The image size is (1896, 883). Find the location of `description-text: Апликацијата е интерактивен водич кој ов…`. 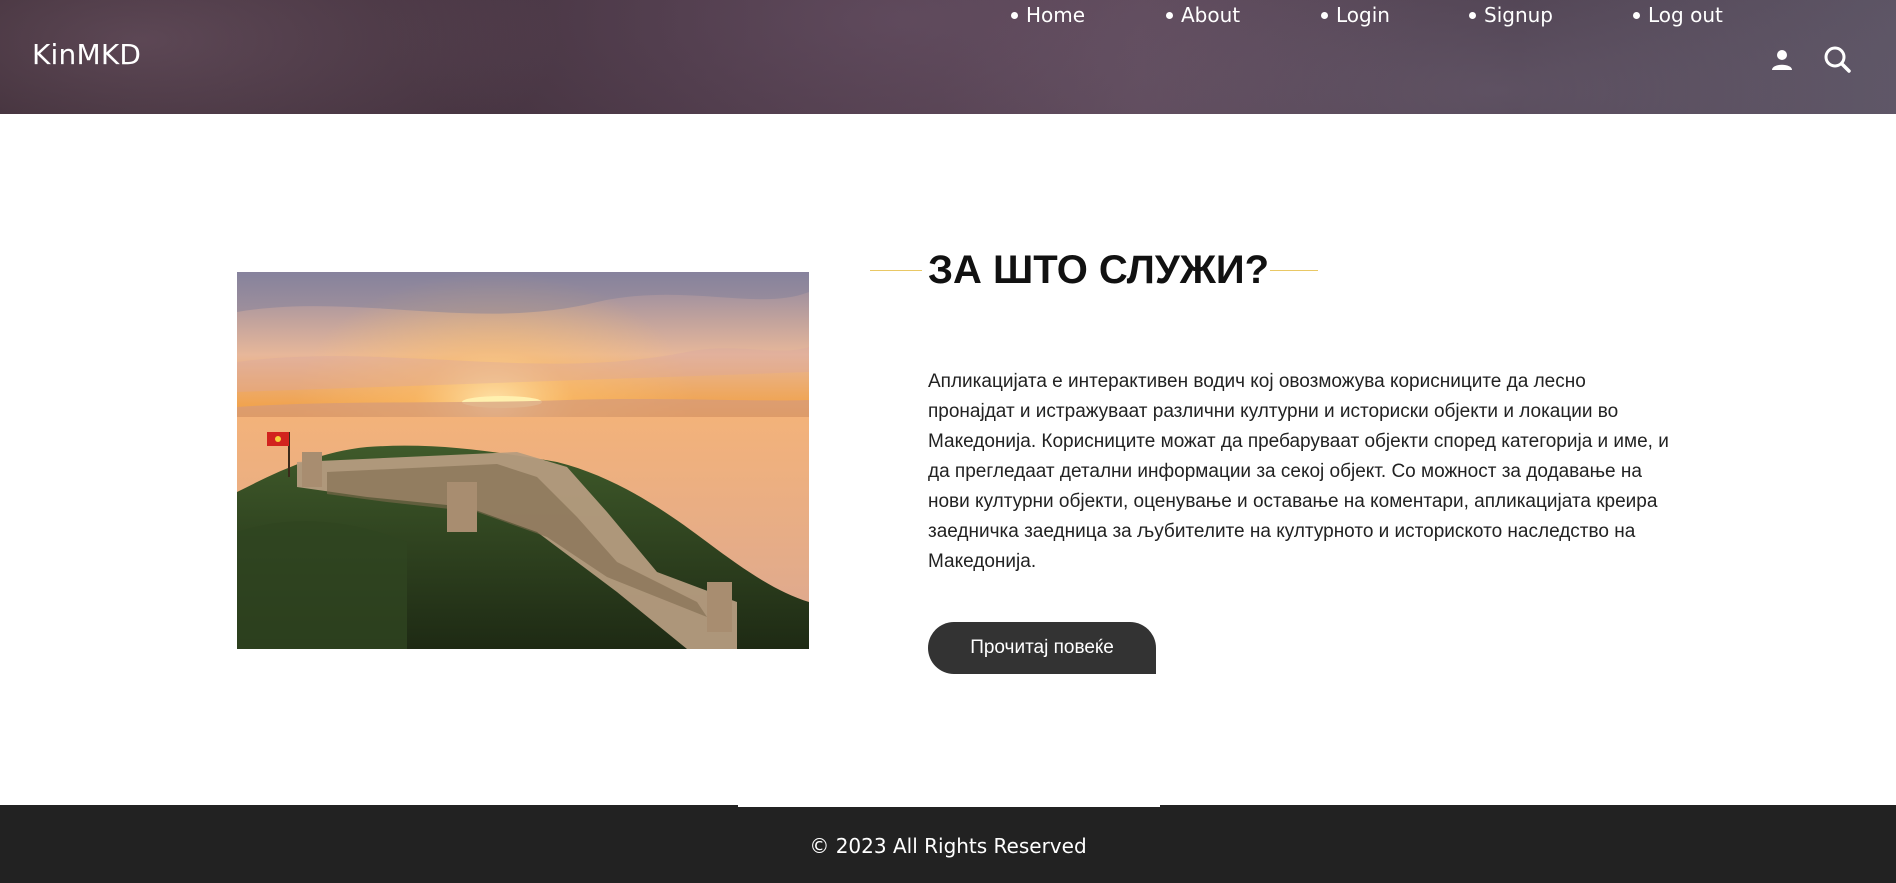

description-text: Апликацијата е интерактивен водич кој ов… is located at coordinates (1298, 471).